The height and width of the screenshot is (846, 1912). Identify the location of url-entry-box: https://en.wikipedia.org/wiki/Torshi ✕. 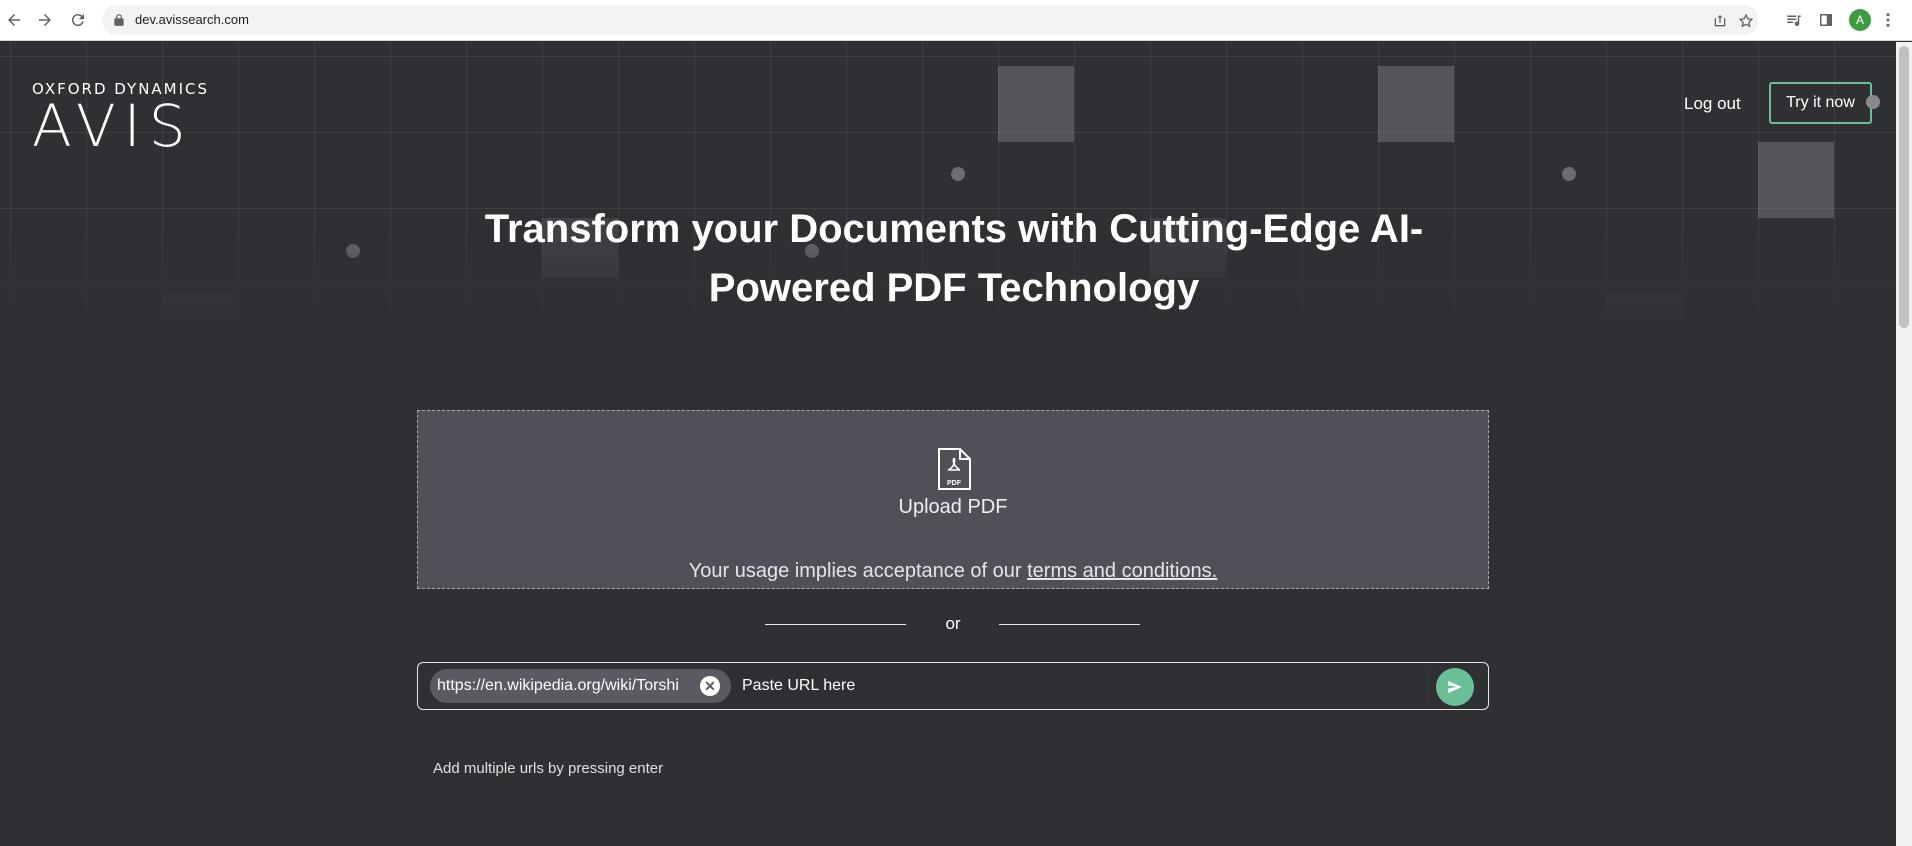
(953, 686).